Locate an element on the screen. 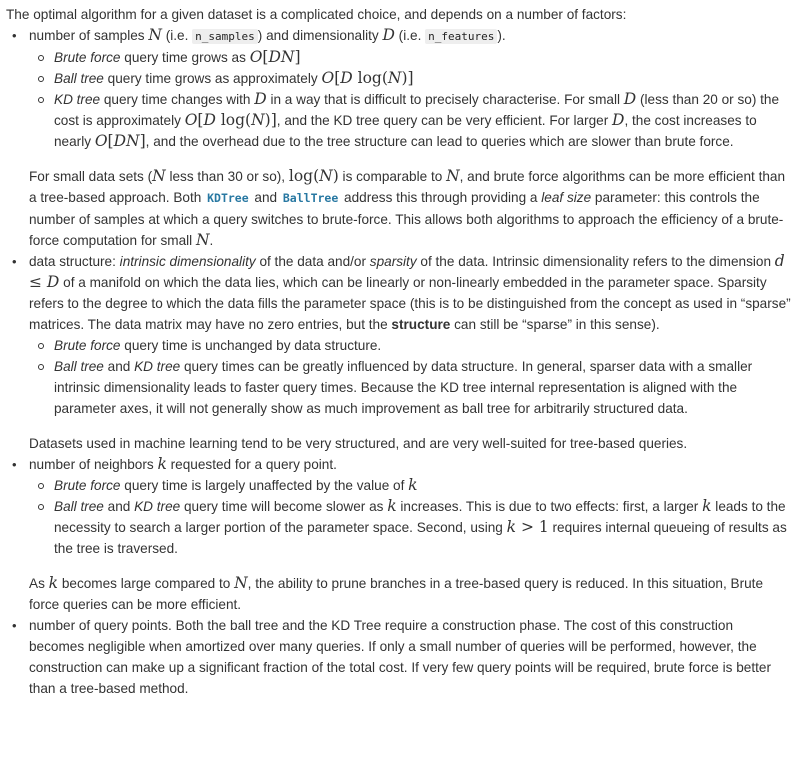 This screenshot has height=760, width=797. text-run: ). is located at coordinates (501, 35).